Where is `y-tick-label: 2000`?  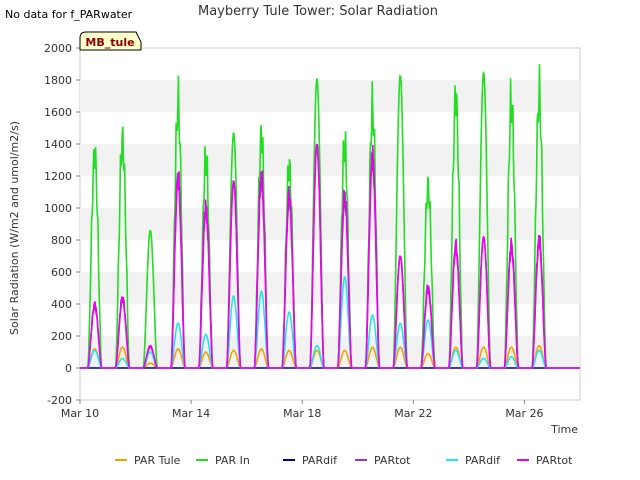 y-tick-label: 2000 is located at coordinates (58, 48).